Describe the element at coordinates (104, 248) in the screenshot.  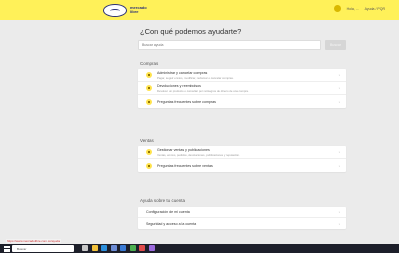
I see `edge-icon` at that location.